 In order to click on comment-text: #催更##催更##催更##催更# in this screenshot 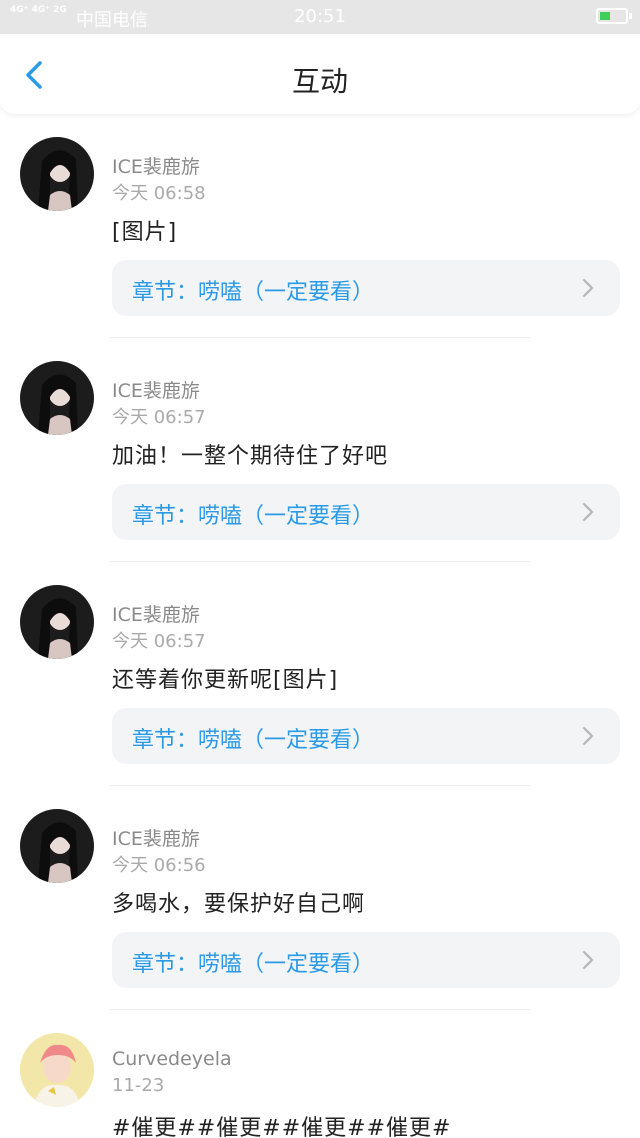, I will do `click(282, 1127)`.